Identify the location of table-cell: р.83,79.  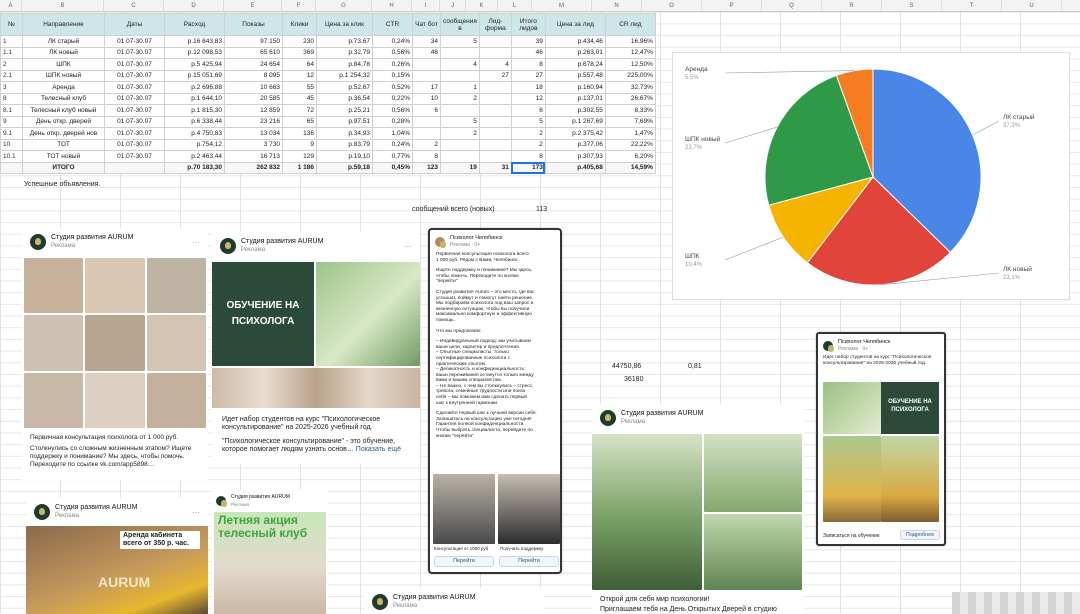
(344, 144).